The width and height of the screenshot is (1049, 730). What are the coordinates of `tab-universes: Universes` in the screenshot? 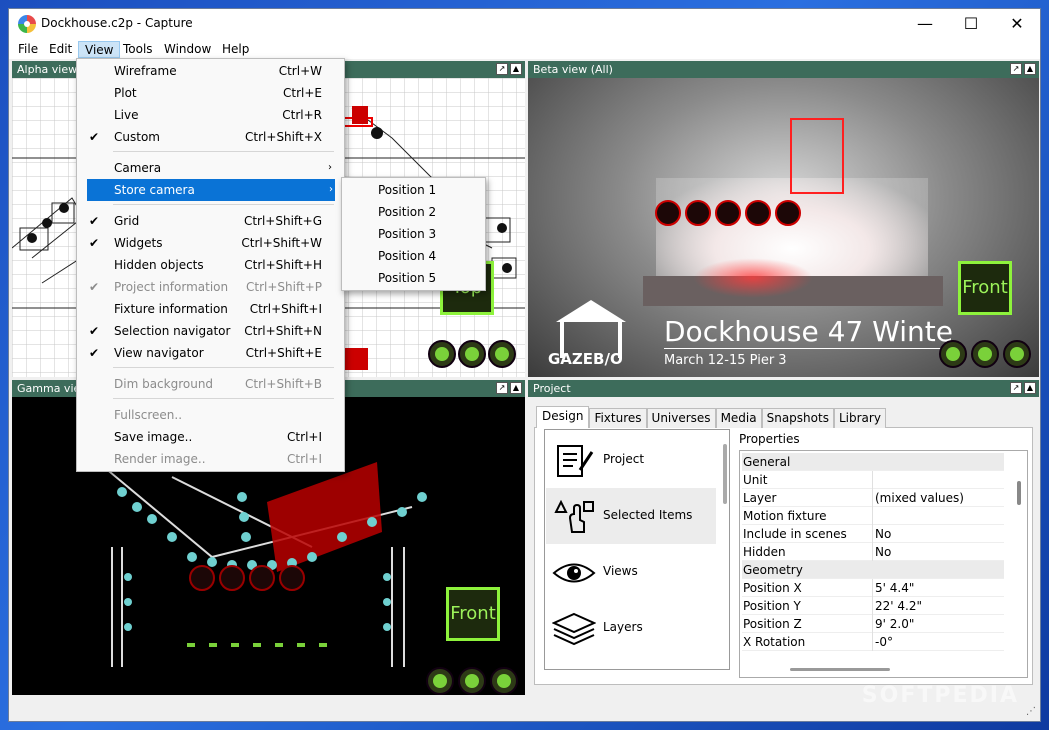 It's located at (681, 418).